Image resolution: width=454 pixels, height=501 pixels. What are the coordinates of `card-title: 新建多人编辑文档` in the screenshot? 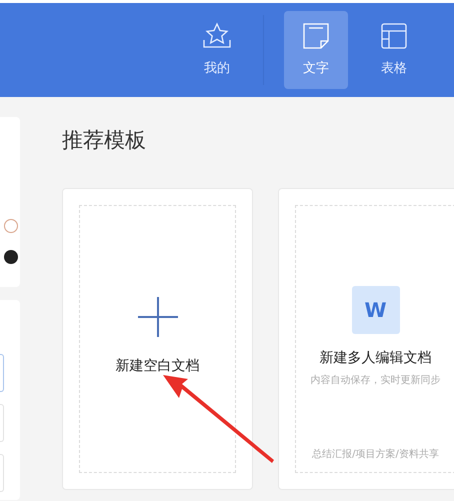 It's located at (376, 358).